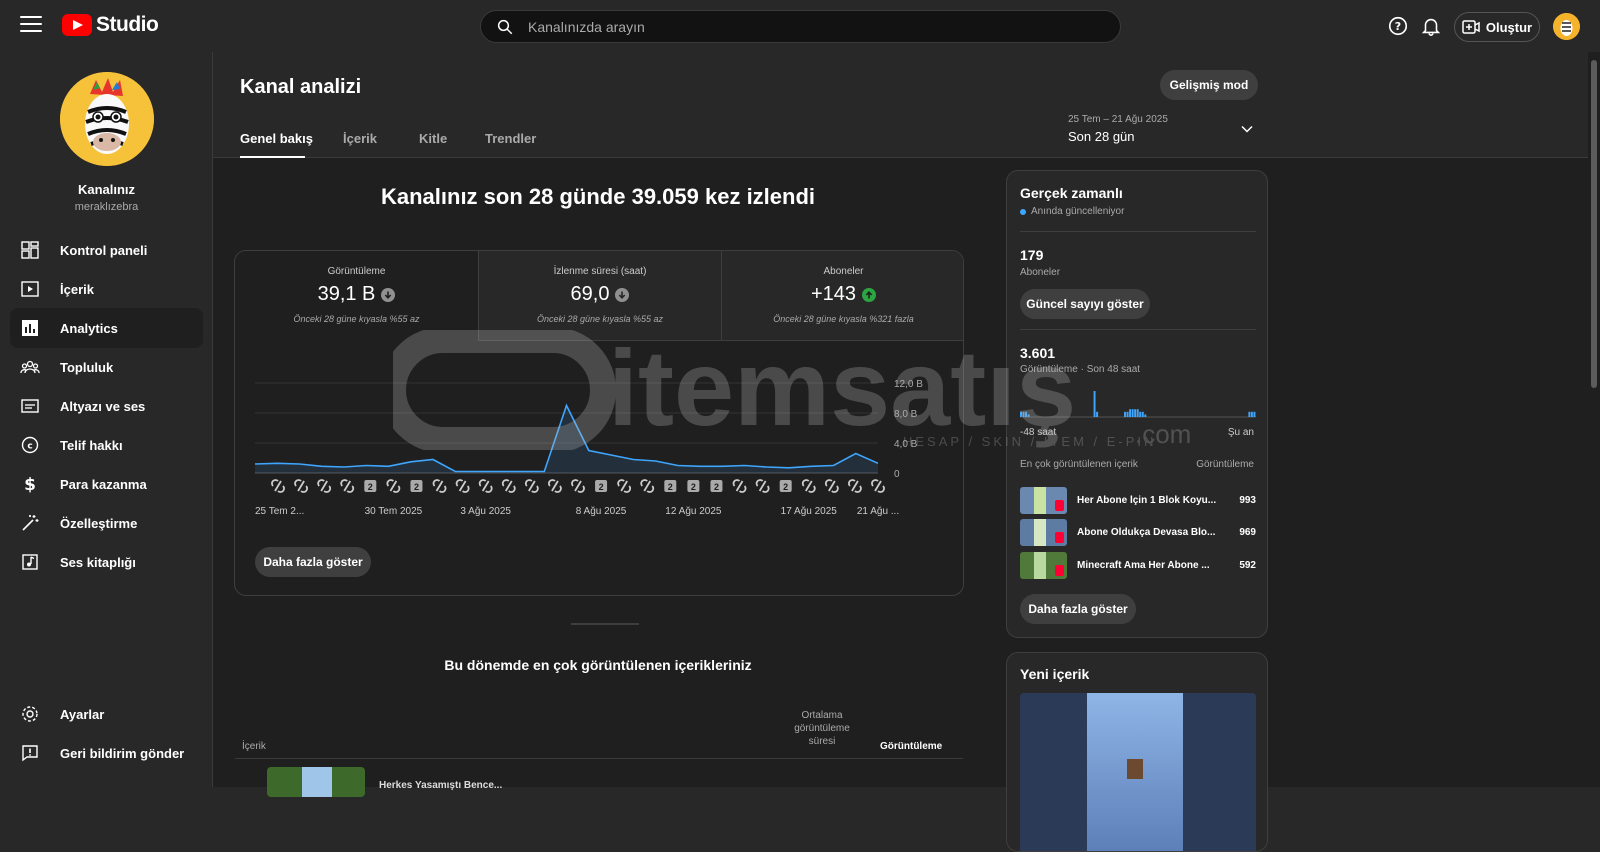 The image size is (1600, 852). What do you see at coordinates (1078, 609) in the screenshot?
I see `realtime-show-more-button: Daha fazla göster` at bounding box center [1078, 609].